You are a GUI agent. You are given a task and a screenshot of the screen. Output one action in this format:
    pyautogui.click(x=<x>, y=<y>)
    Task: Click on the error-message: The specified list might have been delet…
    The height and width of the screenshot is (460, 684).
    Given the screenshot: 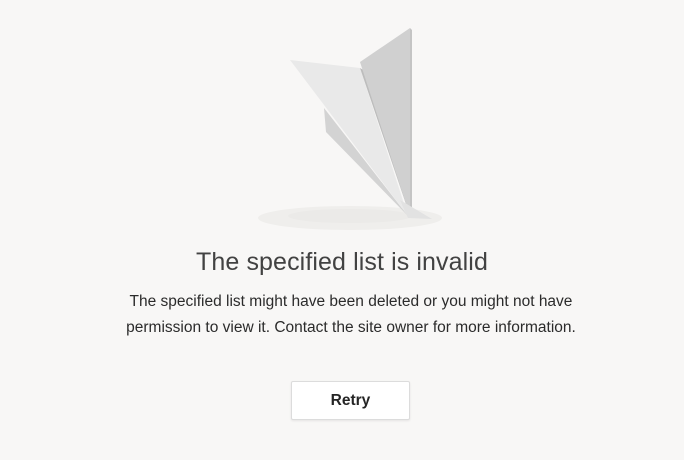 What is the action you would take?
    pyautogui.click(x=351, y=314)
    